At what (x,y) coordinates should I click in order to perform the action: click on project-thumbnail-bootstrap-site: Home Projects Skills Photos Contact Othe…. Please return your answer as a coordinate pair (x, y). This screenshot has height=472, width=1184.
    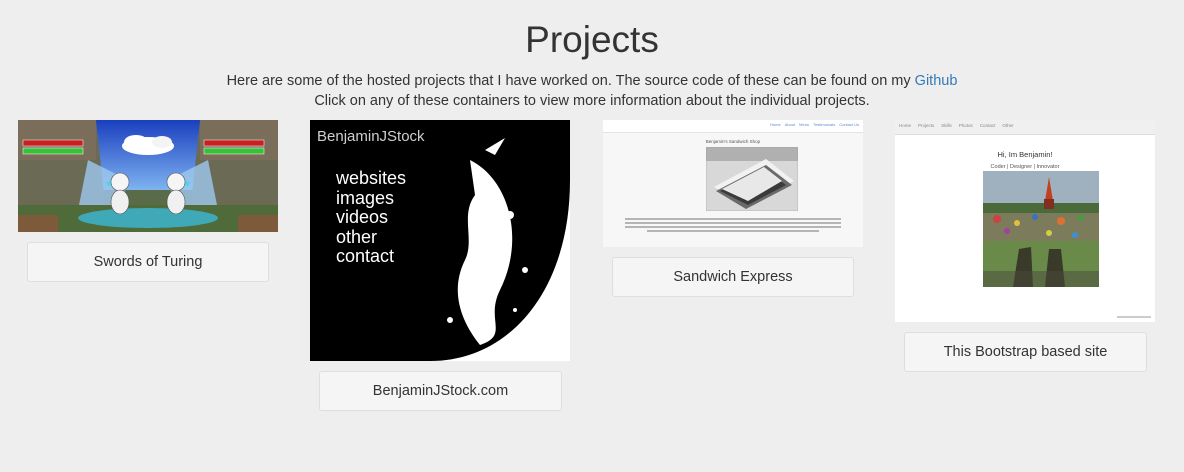
    Looking at the image, I should click on (1025, 221).